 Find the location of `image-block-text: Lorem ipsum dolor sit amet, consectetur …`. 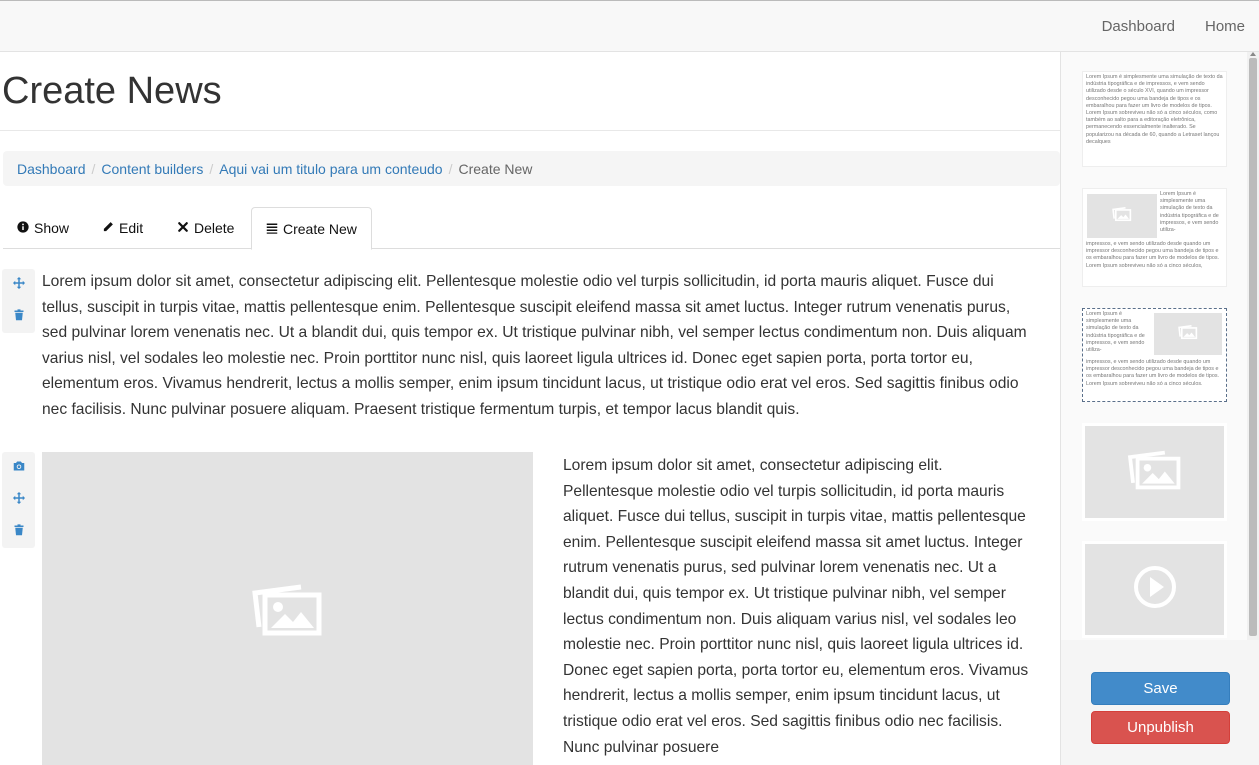

image-block-text: Lorem ipsum dolor sit amet, consectetur … is located at coordinates (798, 606).